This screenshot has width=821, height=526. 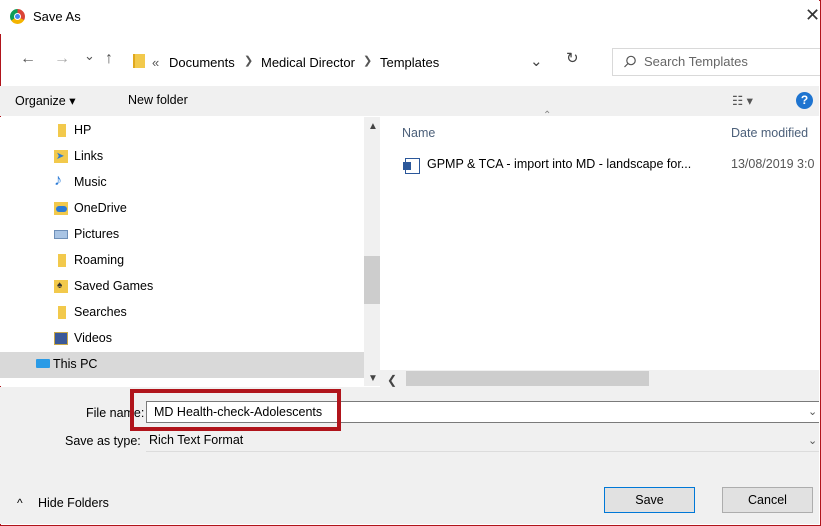 I want to click on nav-item-music: ♪ Music, so click(x=182, y=183).